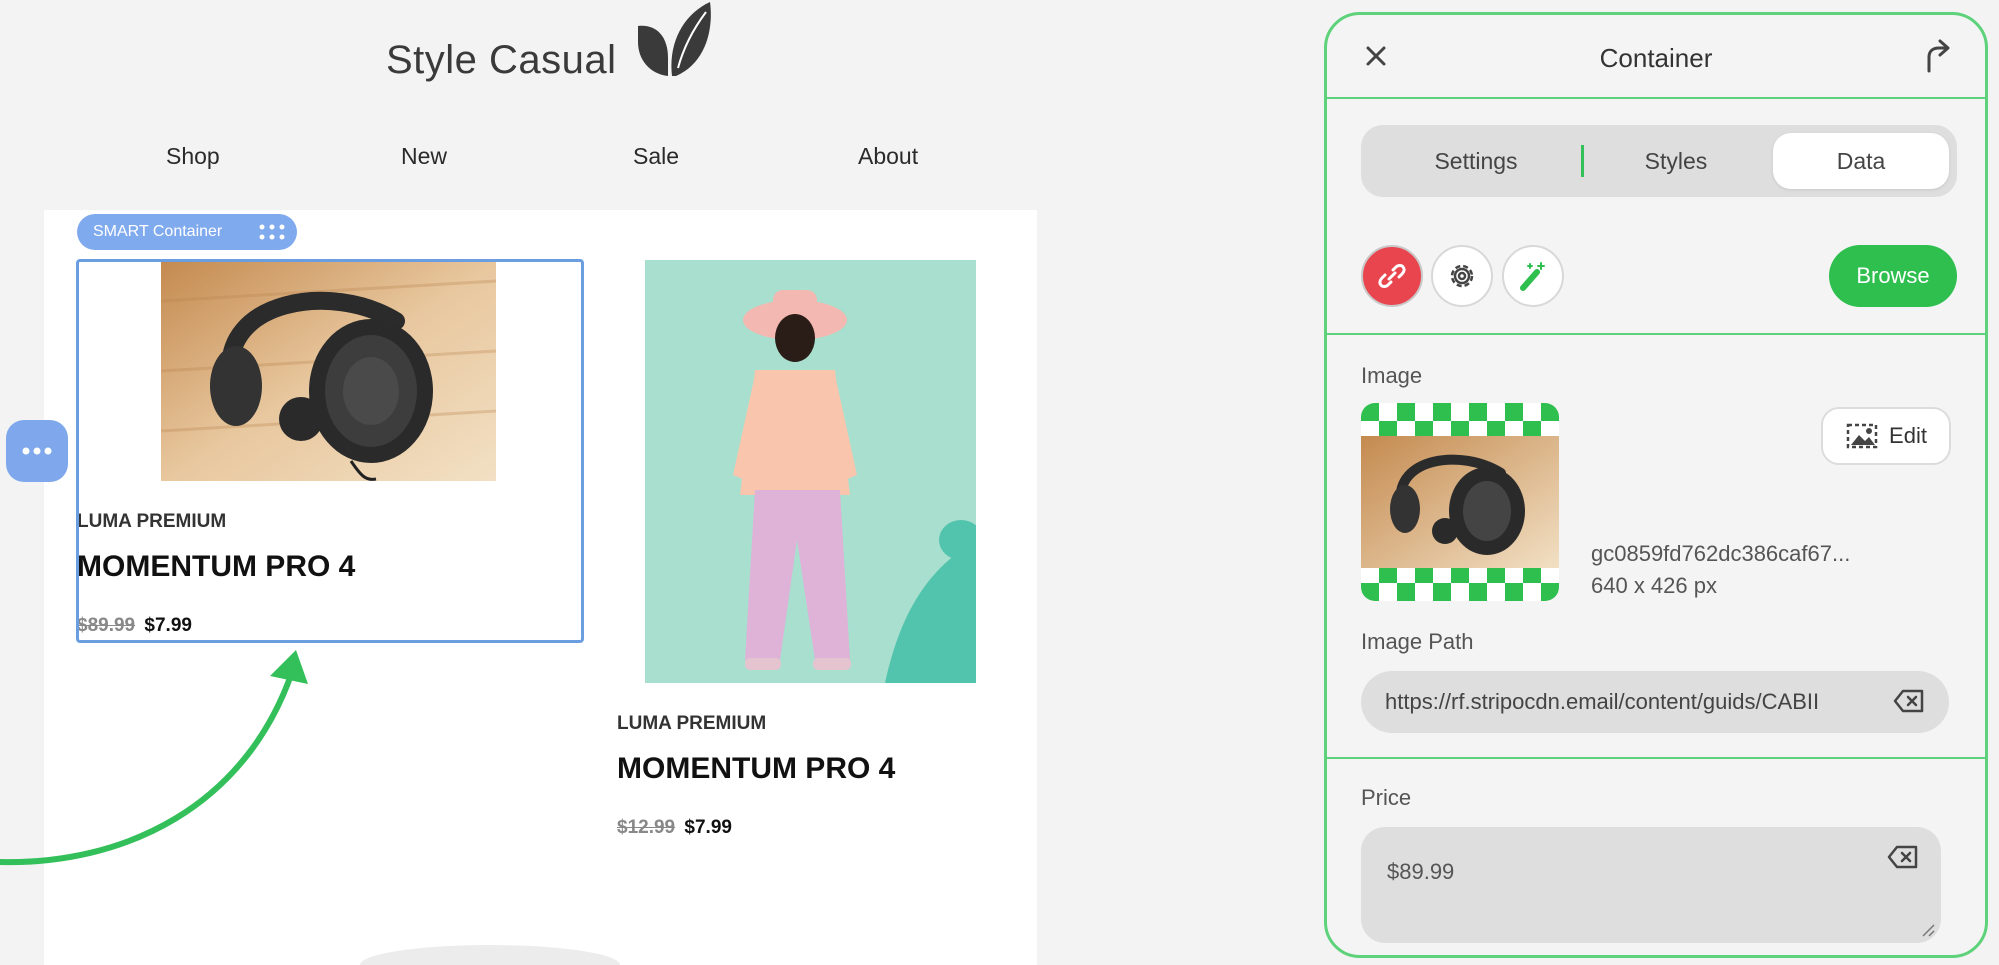 The height and width of the screenshot is (965, 1999). I want to click on image-file-size: 640 x 426 px, so click(1654, 585).